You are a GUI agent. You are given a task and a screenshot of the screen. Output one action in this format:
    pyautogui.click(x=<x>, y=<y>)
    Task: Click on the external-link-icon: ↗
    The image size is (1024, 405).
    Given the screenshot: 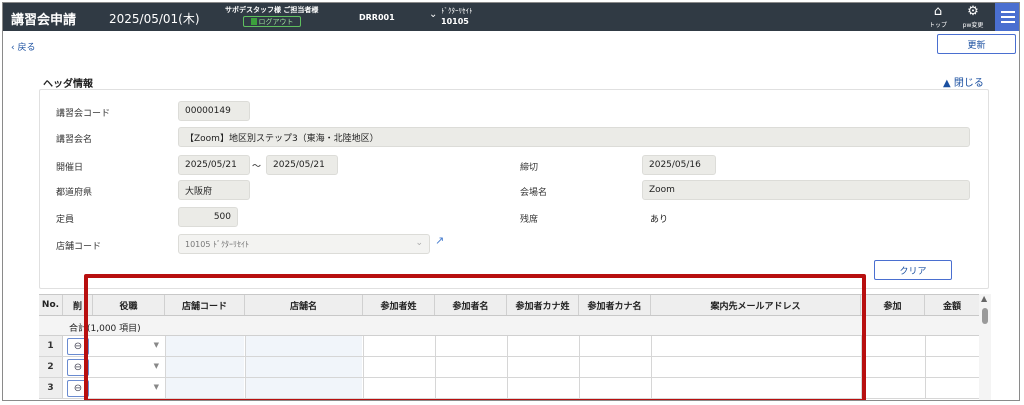 What is the action you would take?
    pyautogui.click(x=439, y=240)
    